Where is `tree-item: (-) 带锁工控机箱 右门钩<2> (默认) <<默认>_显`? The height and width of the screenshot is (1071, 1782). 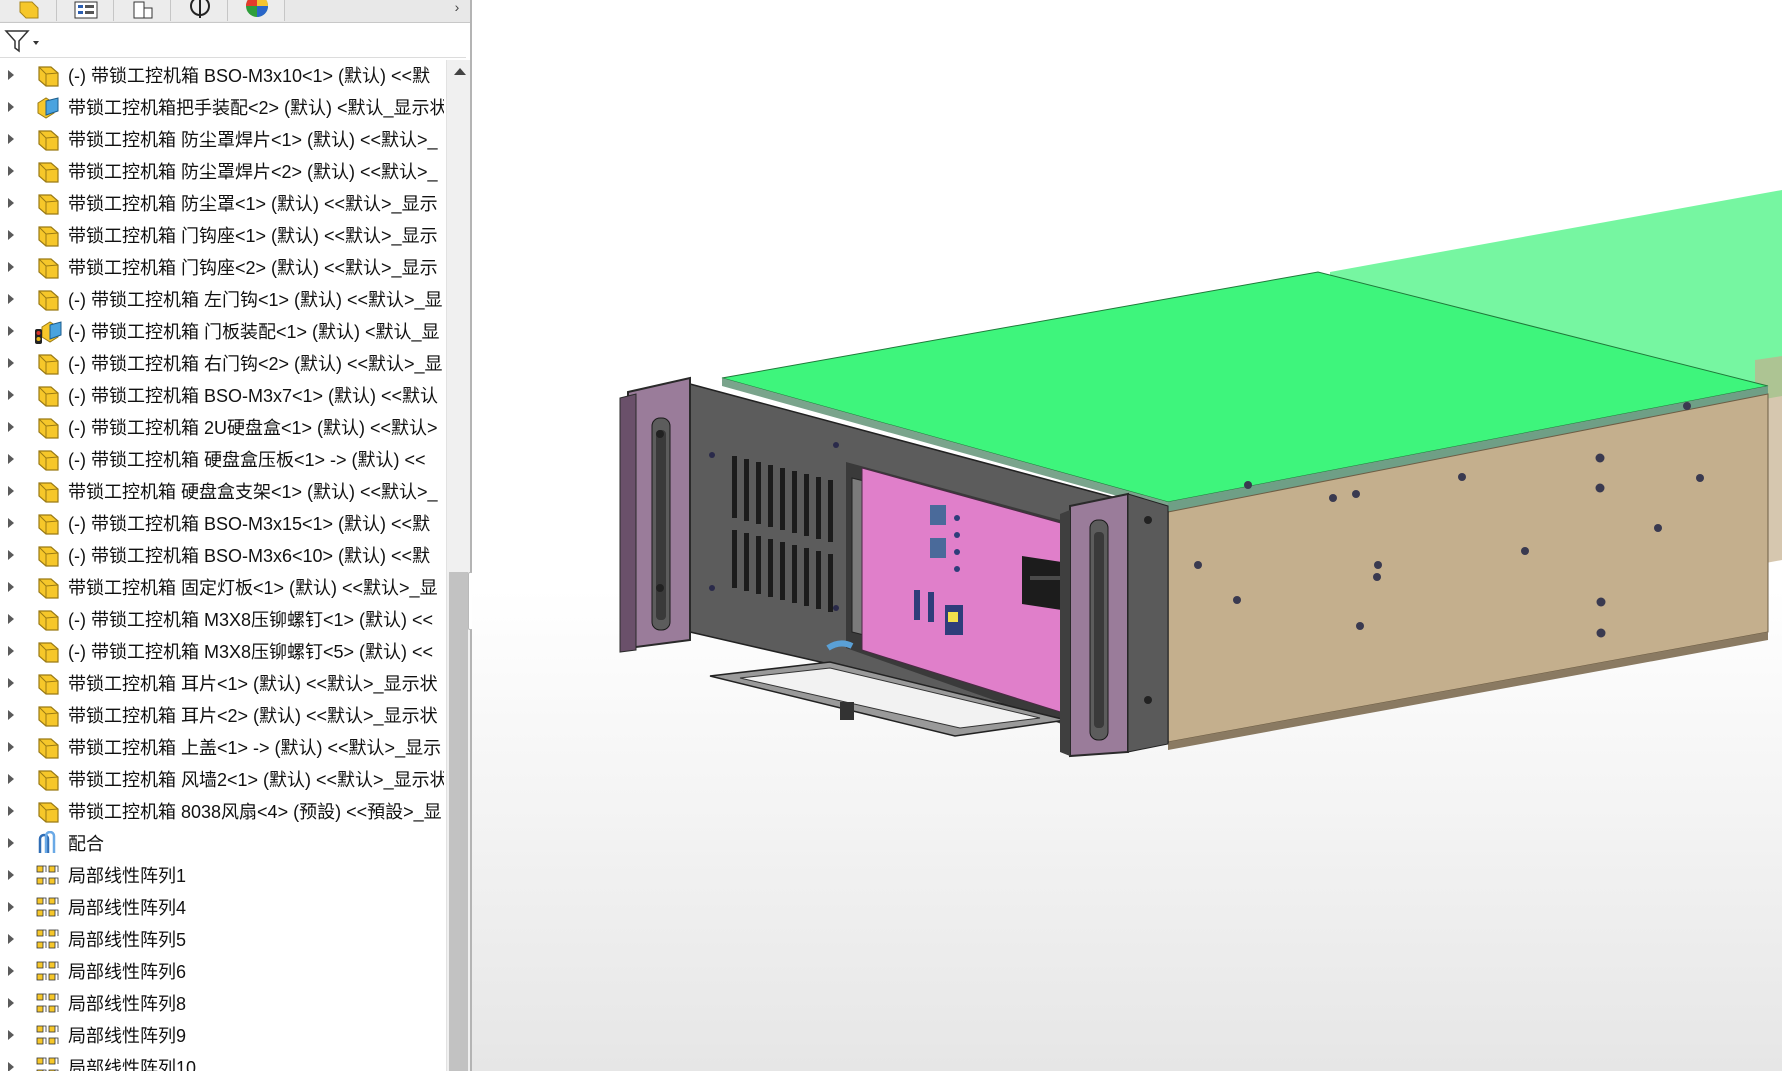 tree-item: (-) 带锁工控机箱 右门钩<2> (默认) <<默认>_显 is located at coordinates (223, 364).